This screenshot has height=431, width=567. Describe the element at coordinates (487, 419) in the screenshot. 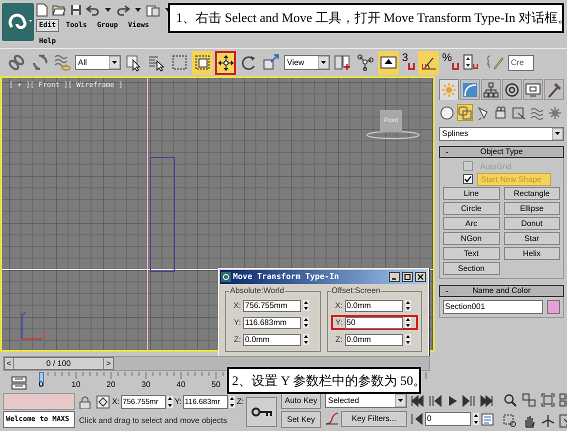

I see `time-configuration-icon` at that location.